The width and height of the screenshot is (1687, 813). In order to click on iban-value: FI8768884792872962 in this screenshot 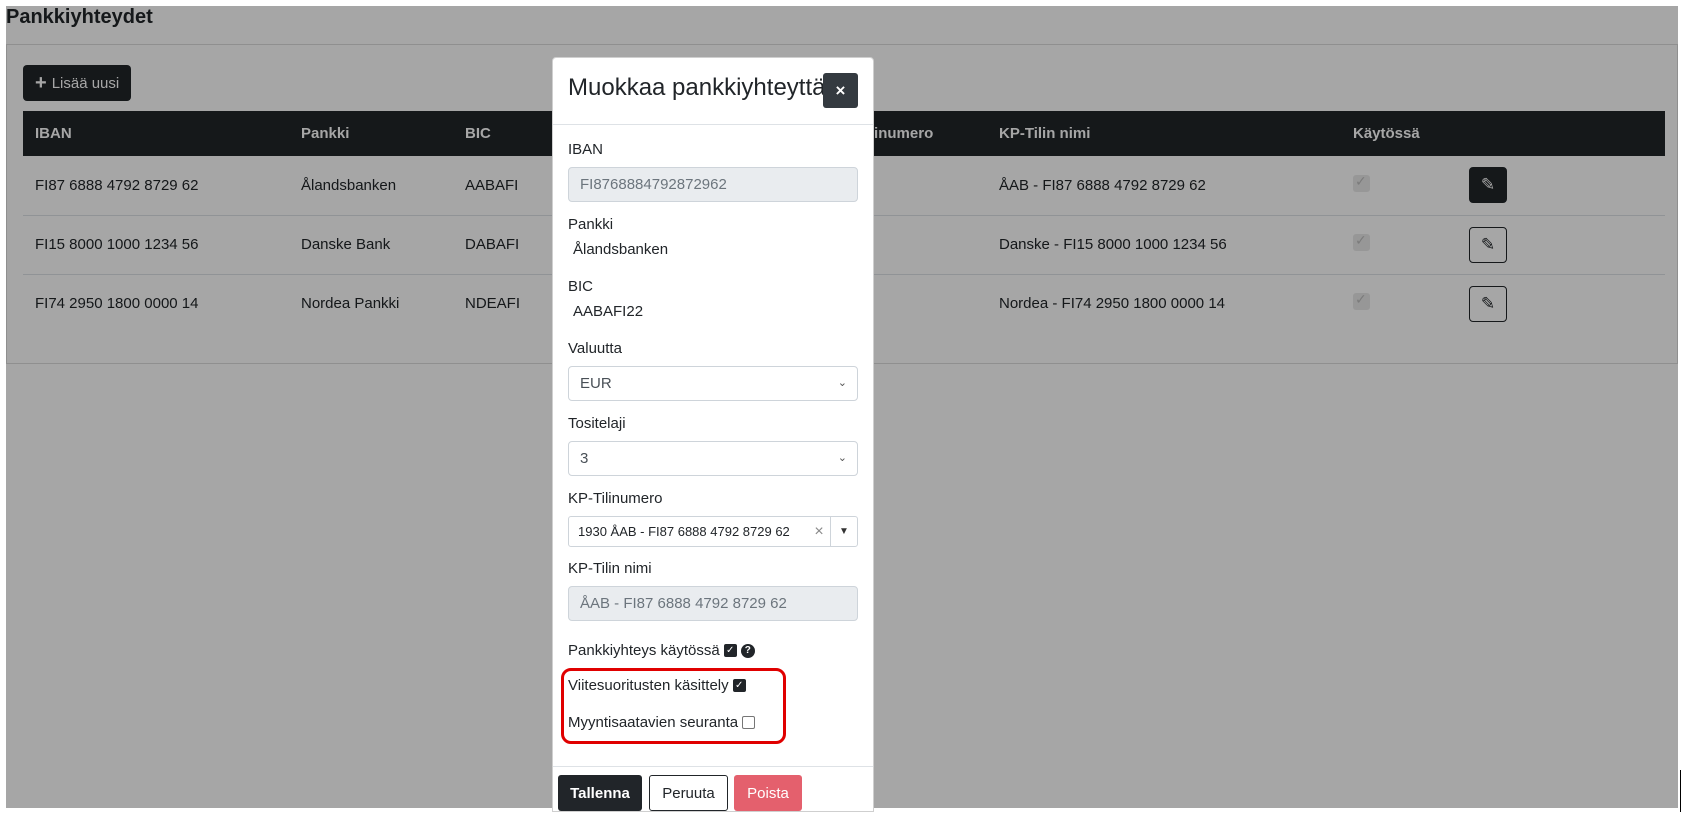, I will do `click(653, 184)`.